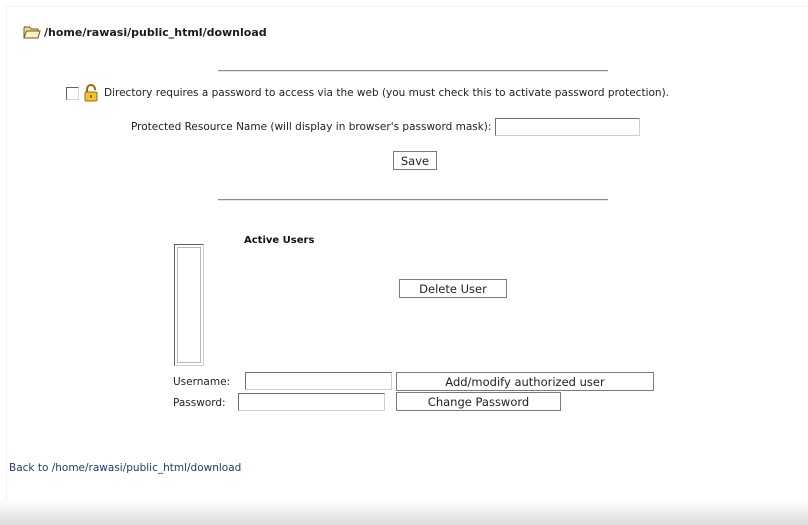 This screenshot has width=808, height=525. What do you see at coordinates (202, 382) in the screenshot?
I see `username-label: Username:` at bounding box center [202, 382].